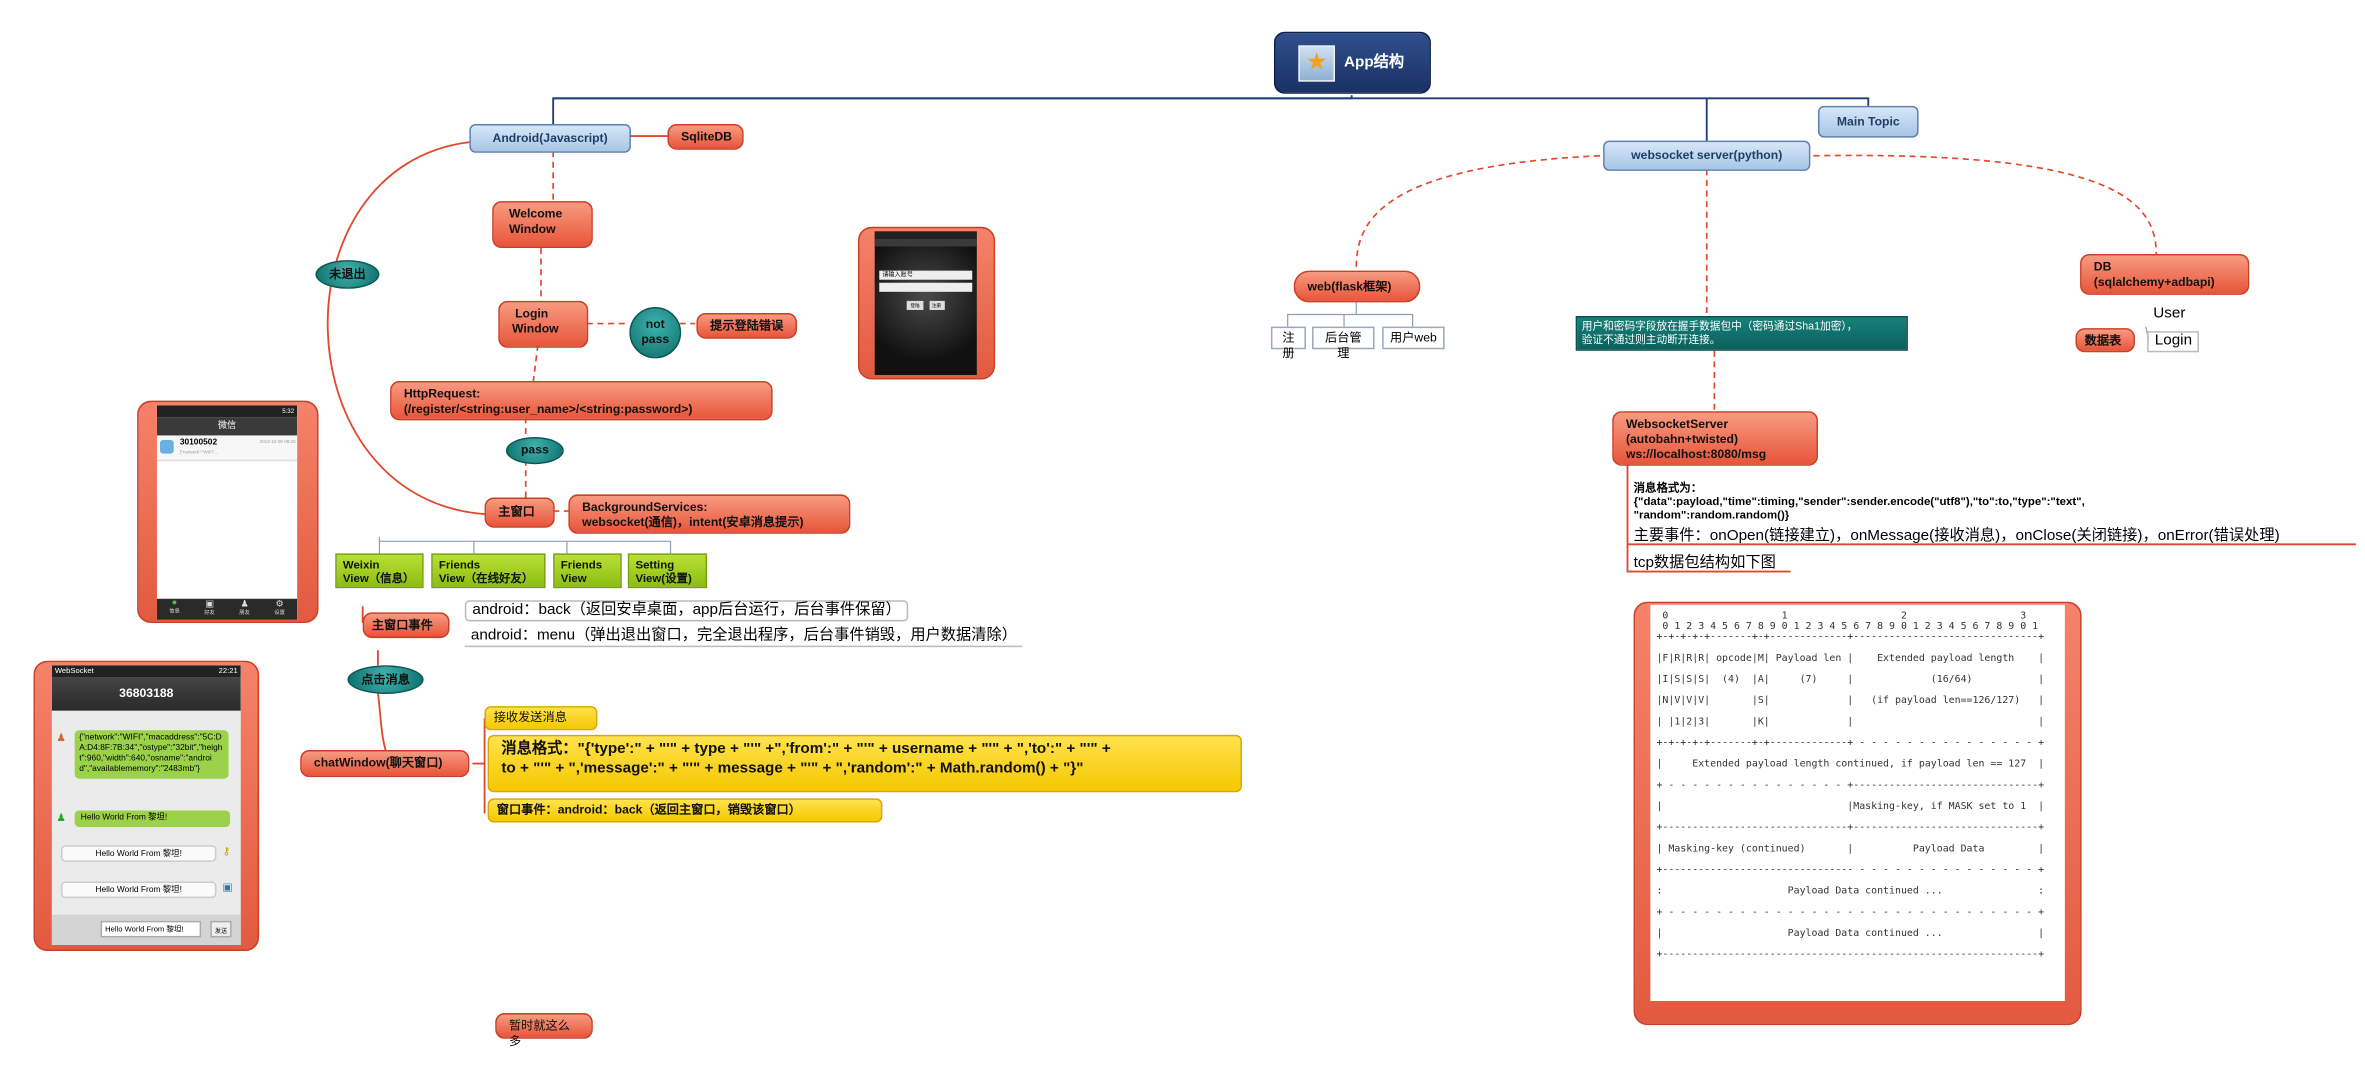 This screenshot has height=1069, width=2365. What do you see at coordinates (1850, 890) in the screenshot?
I see `packet-line: : Payload Data continued ... :` at bounding box center [1850, 890].